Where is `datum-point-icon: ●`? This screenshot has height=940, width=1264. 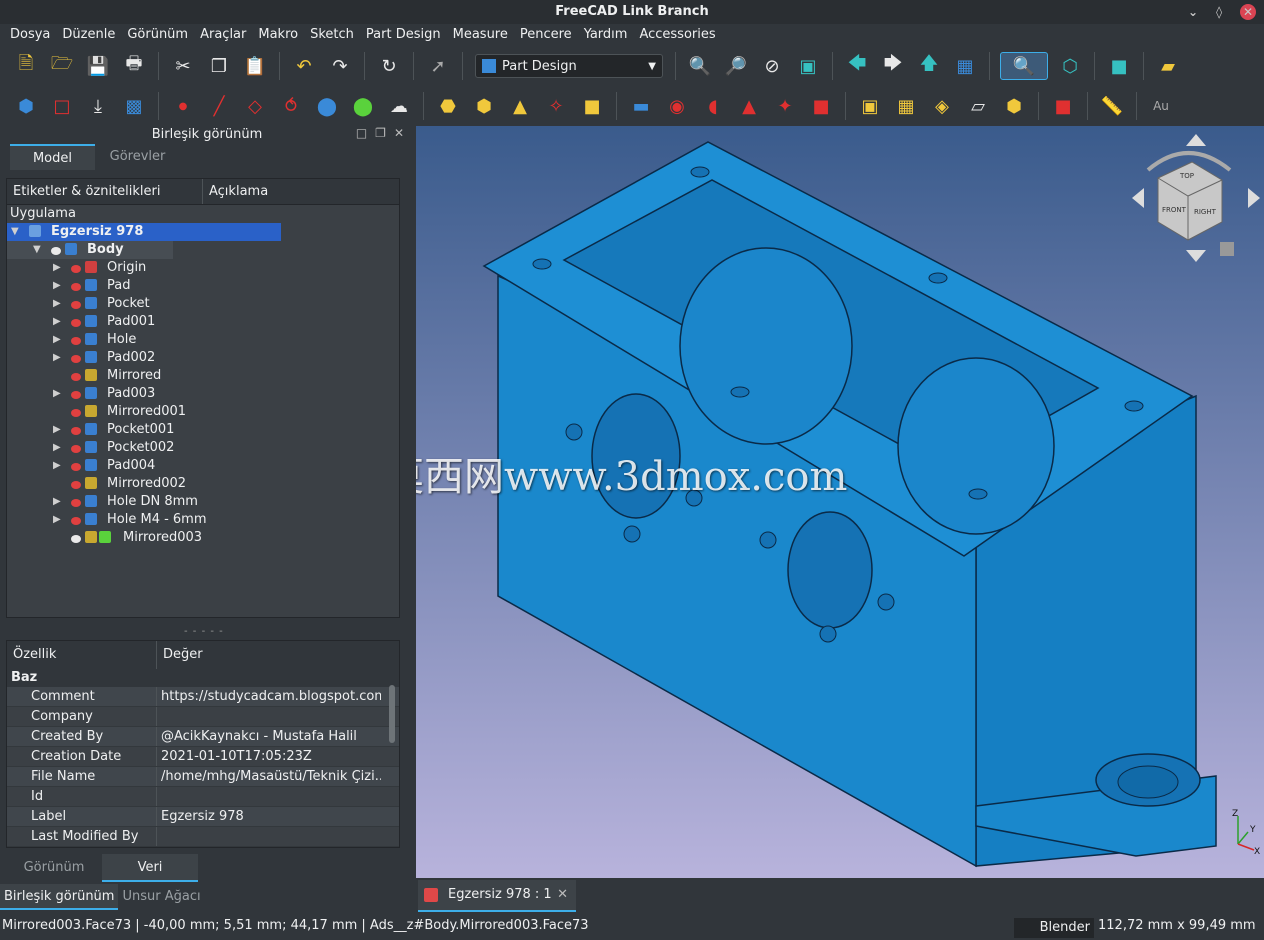 datum-point-icon: ● is located at coordinates (183, 106).